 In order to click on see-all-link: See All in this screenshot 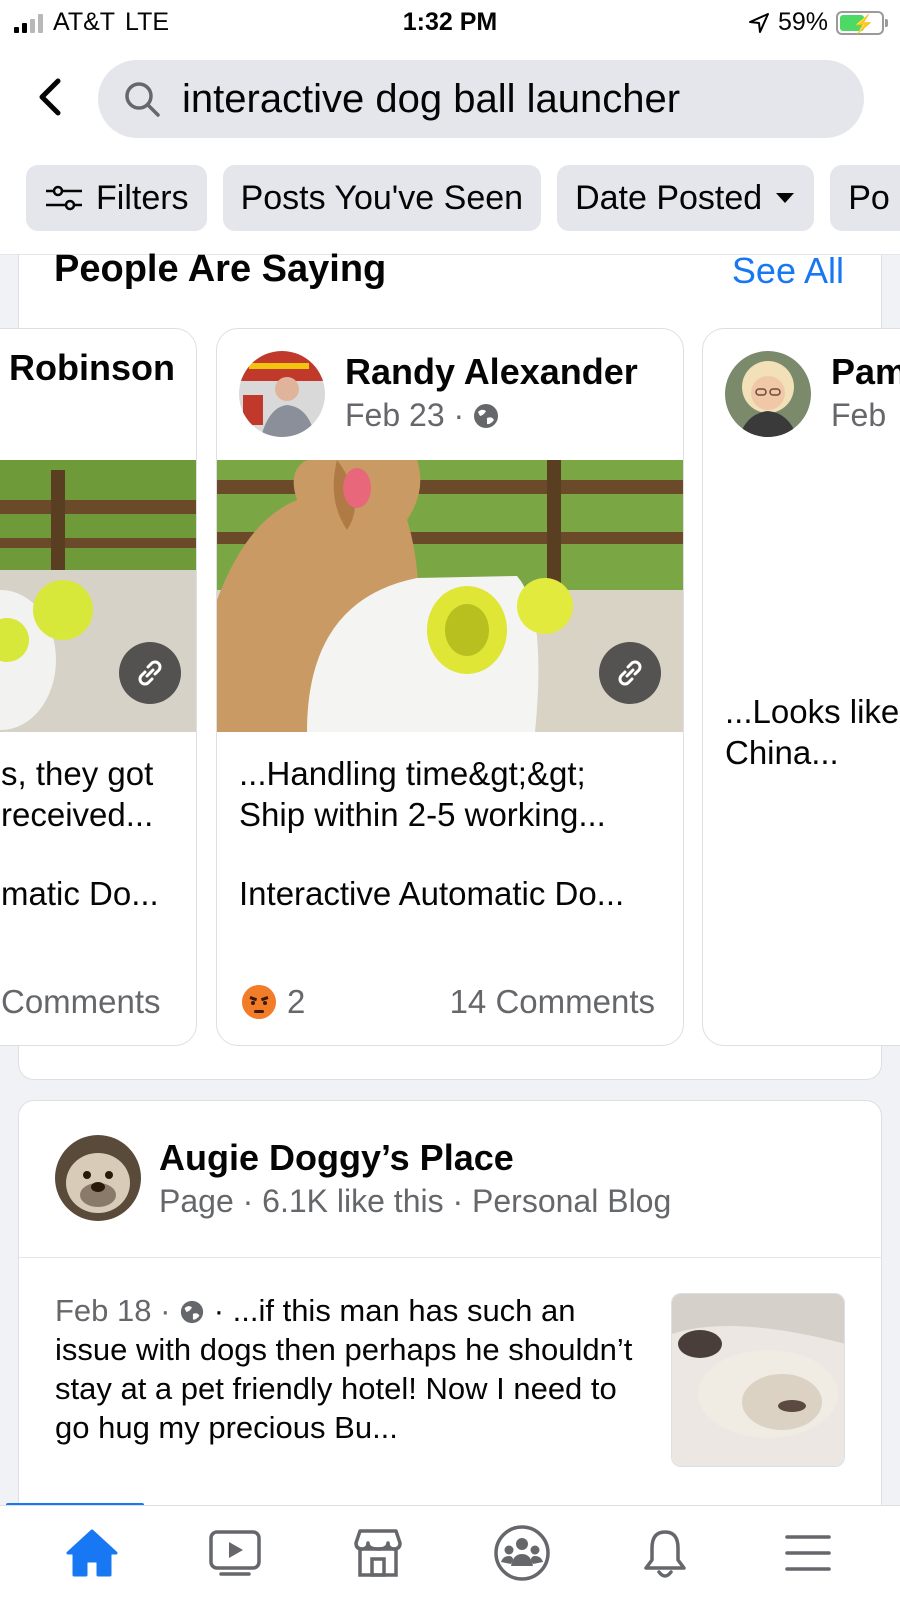, I will do `click(788, 271)`.